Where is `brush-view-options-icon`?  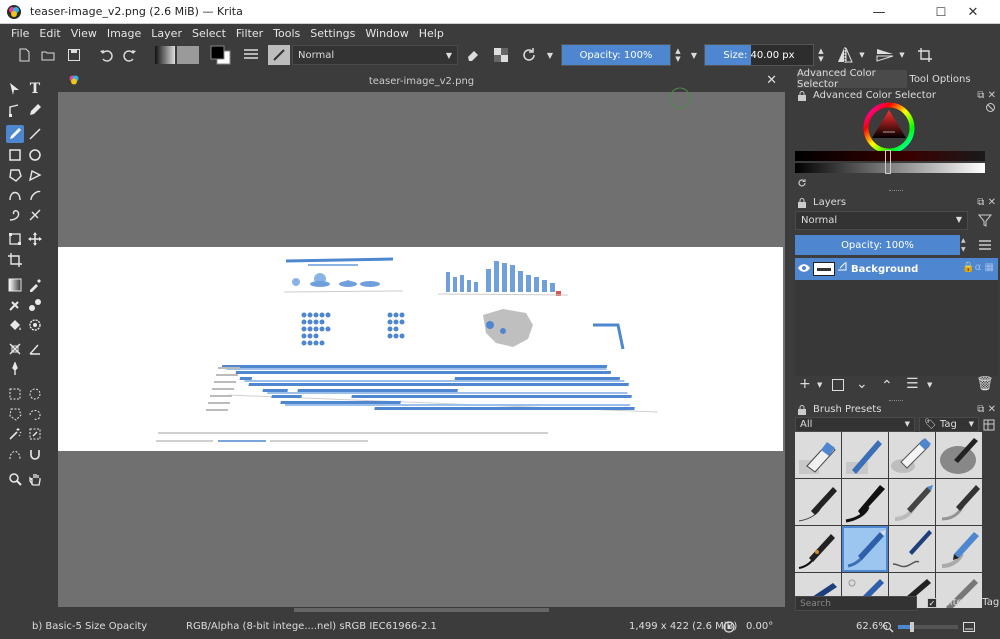
brush-view-options-icon is located at coordinates (989, 425).